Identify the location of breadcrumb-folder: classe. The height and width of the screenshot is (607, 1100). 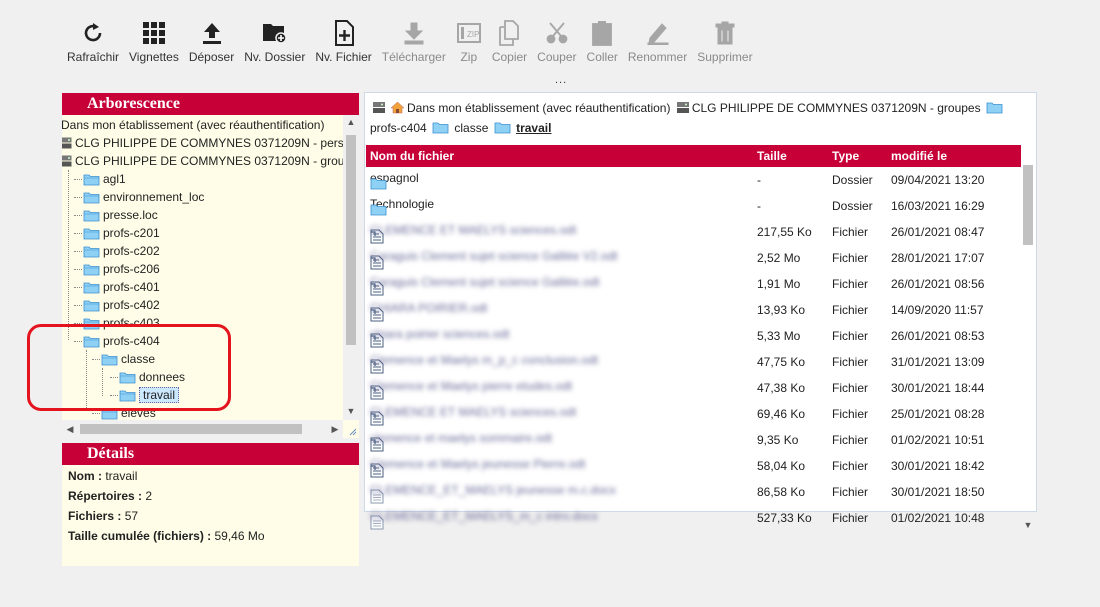
(483, 128).